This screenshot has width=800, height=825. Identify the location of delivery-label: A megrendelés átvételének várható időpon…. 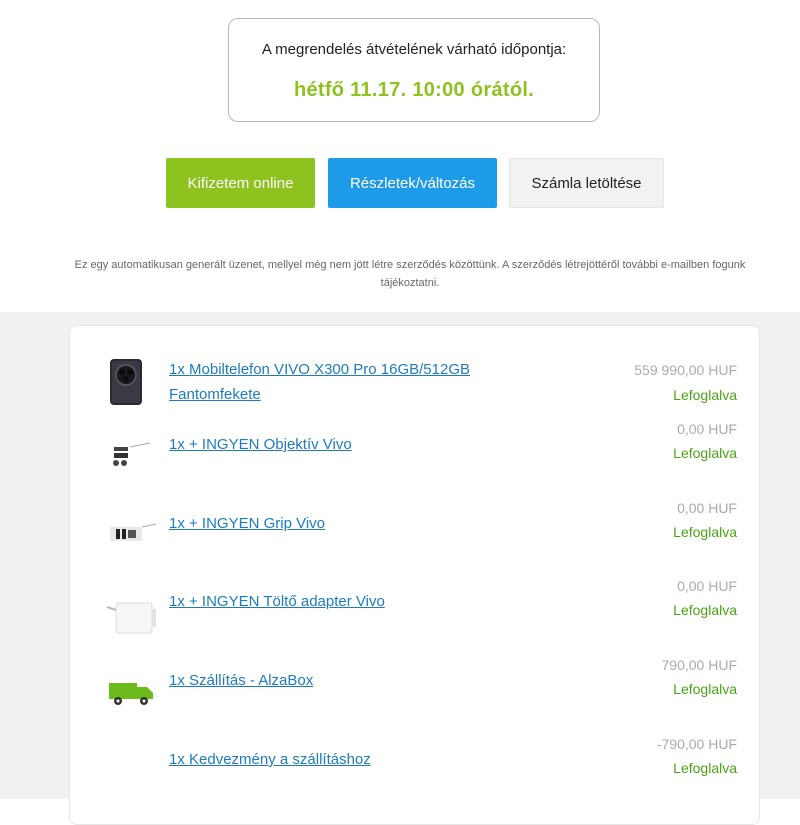
(414, 49).